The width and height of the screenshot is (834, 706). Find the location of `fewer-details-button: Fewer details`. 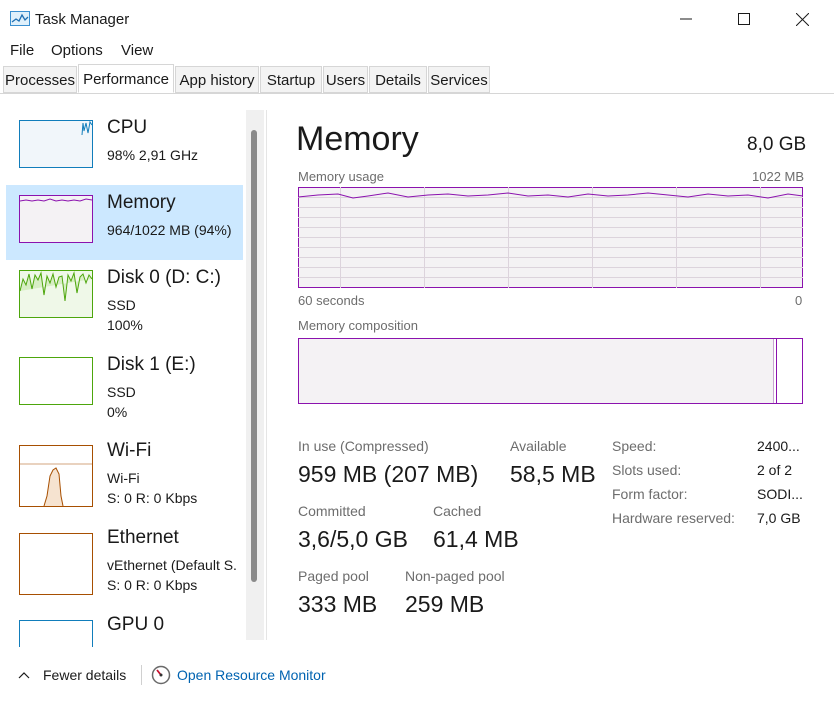

fewer-details-button: Fewer details is located at coordinates (74, 676).